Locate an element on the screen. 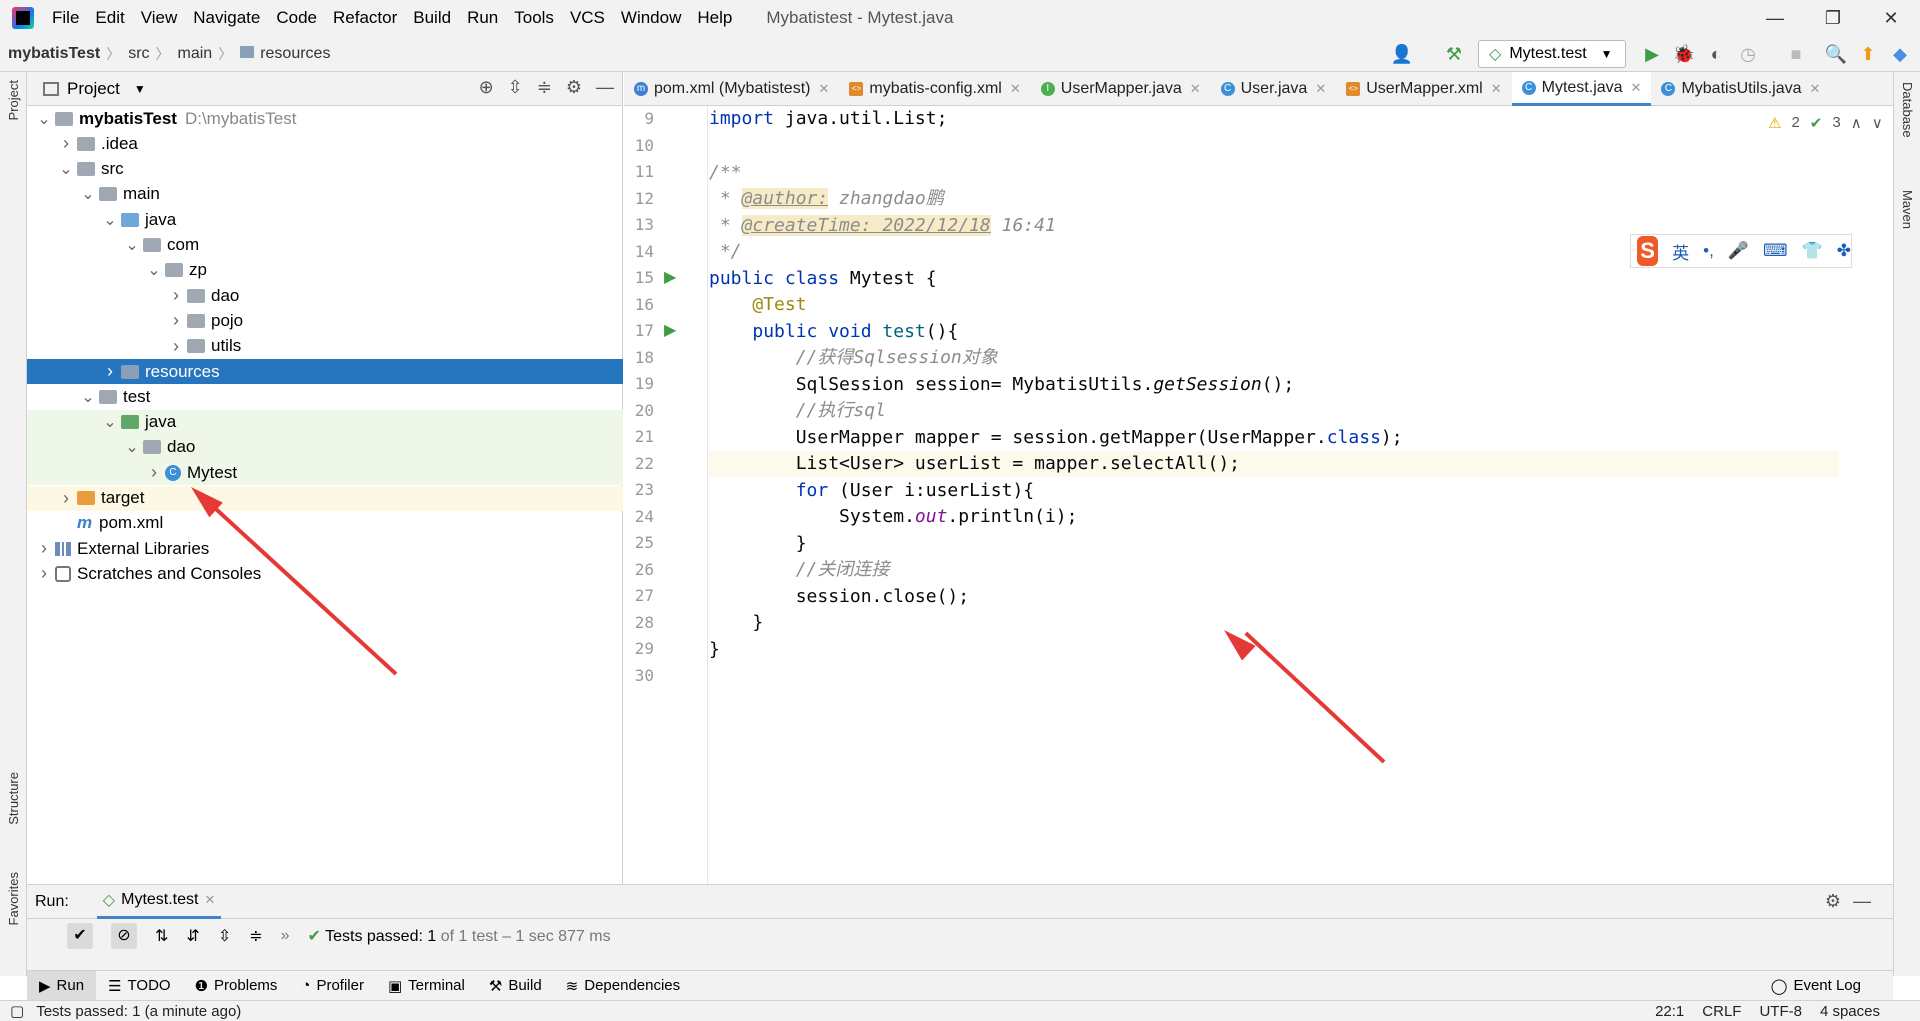  ime-punct: •, is located at coordinates (1708, 251).